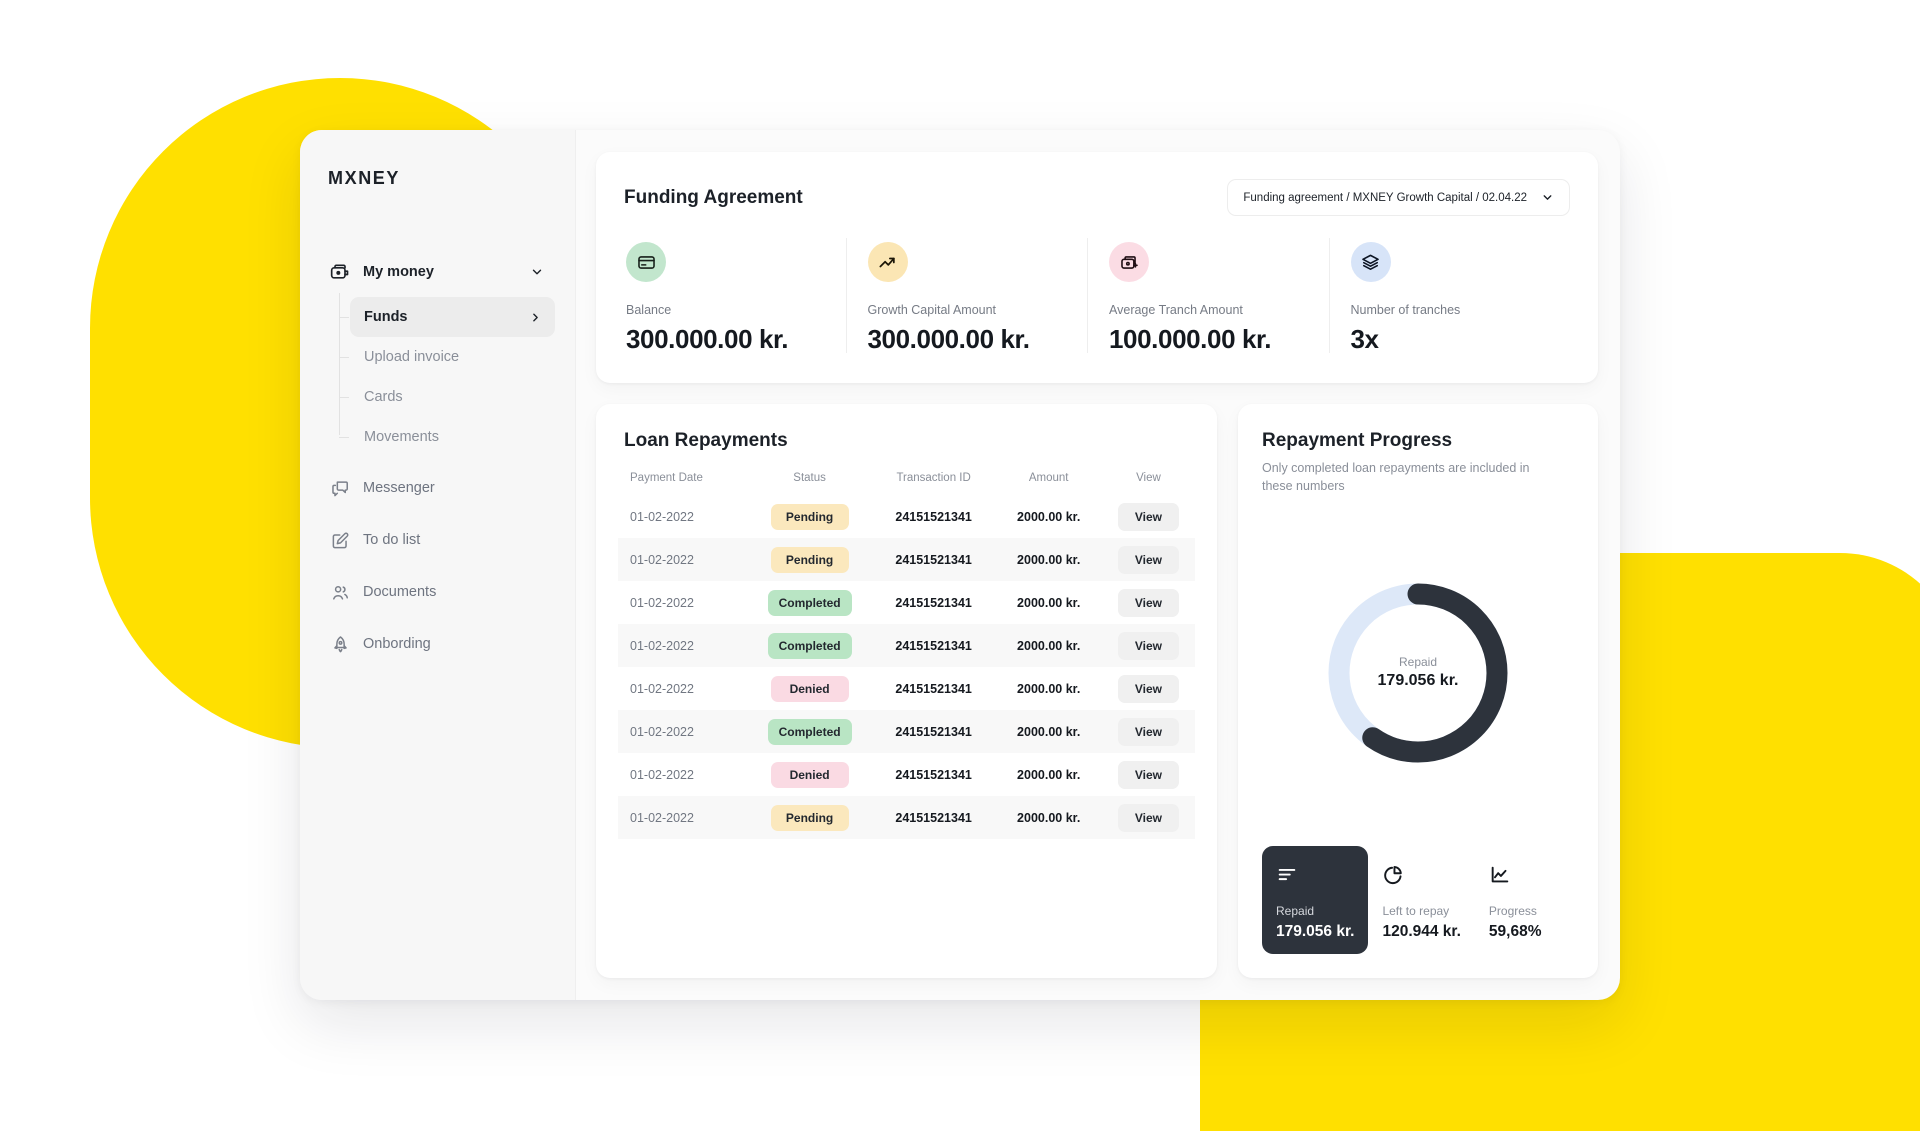  Describe the element at coordinates (1416, 911) in the screenshot. I see `tile-label: Left to repay` at that location.